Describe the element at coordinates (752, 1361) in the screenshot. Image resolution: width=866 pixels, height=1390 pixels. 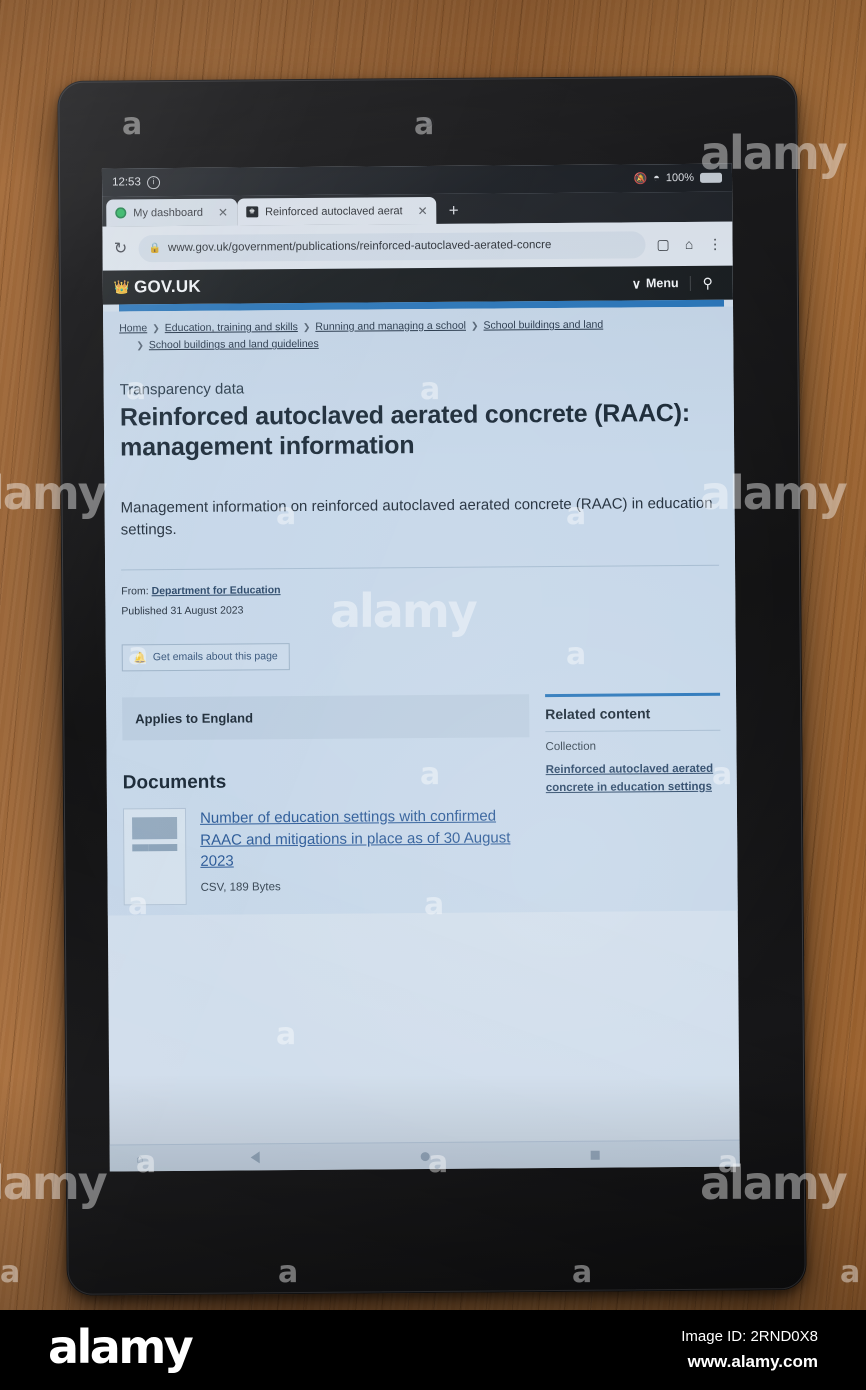
I see `alamy-url: www.alamy.com` at that location.